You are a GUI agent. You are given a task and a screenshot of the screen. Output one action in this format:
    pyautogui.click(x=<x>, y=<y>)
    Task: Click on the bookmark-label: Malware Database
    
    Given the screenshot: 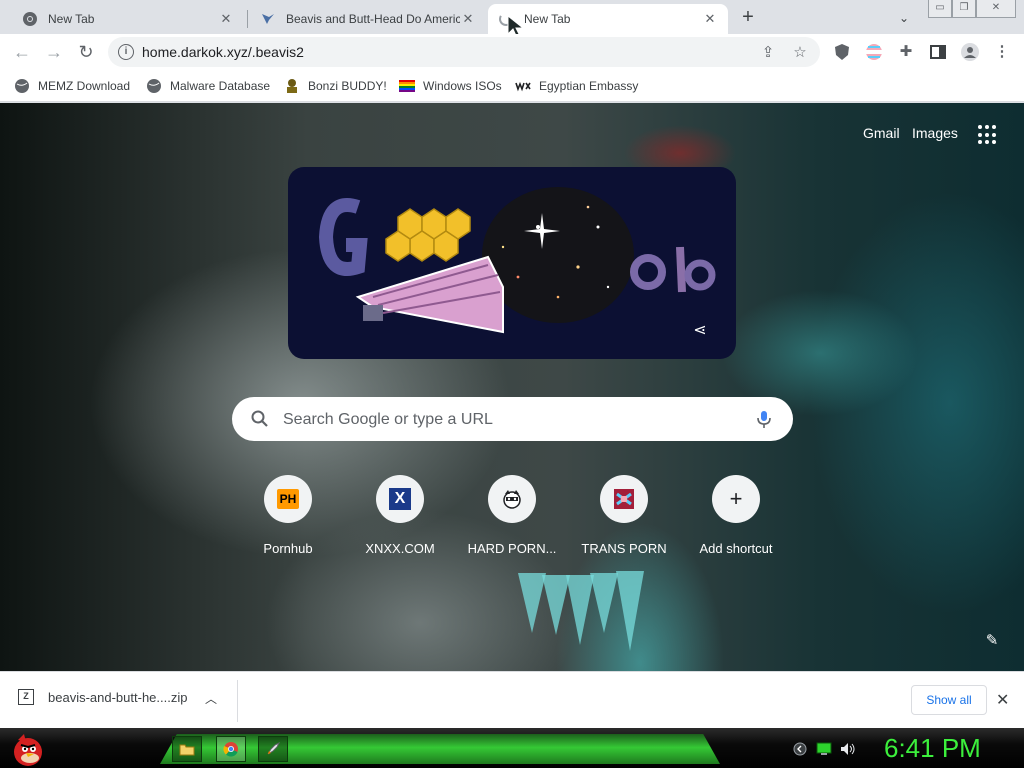 What is the action you would take?
    pyautogui.click(x=220, y=86)
    